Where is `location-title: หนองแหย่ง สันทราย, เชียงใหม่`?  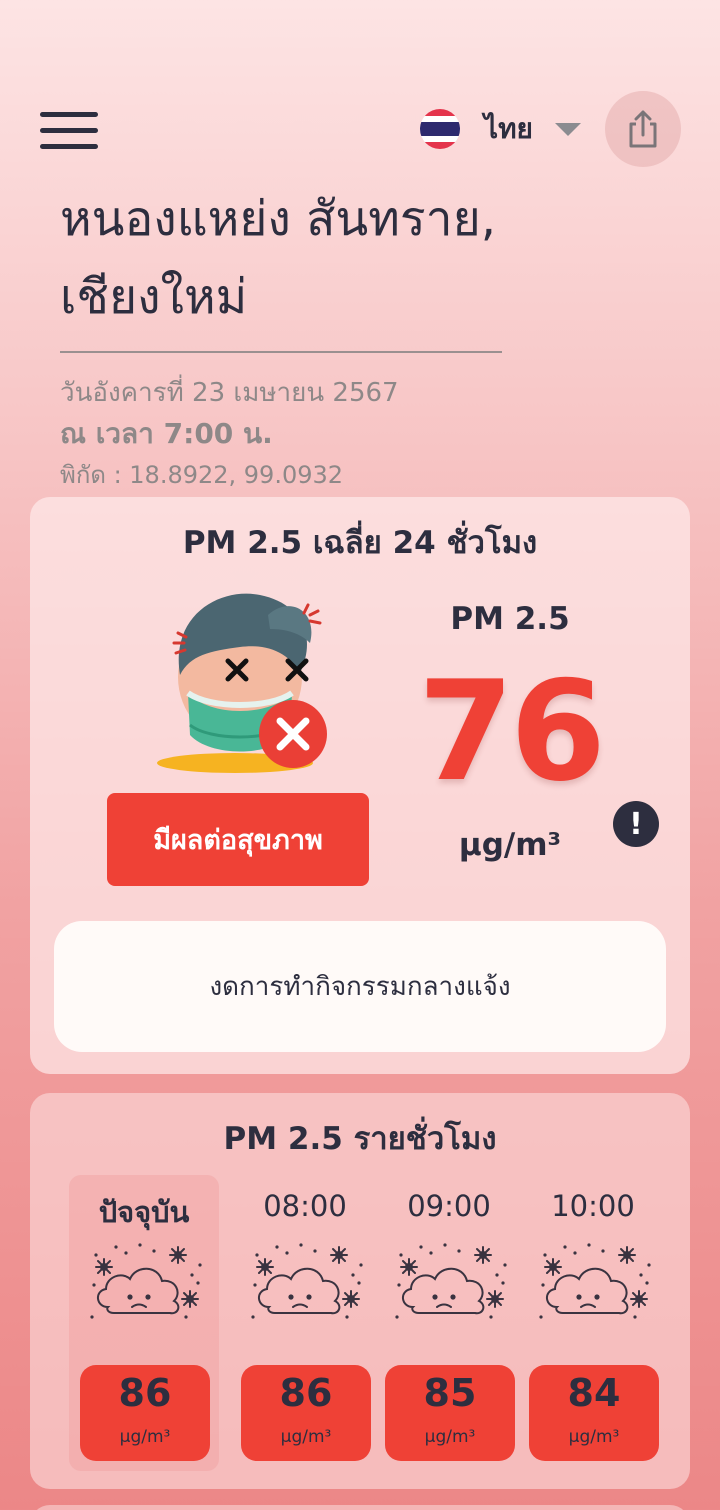 location-title: หนองแหย่ง สันทราย, เชียงใหม่ is located at coordinates (278, 258).